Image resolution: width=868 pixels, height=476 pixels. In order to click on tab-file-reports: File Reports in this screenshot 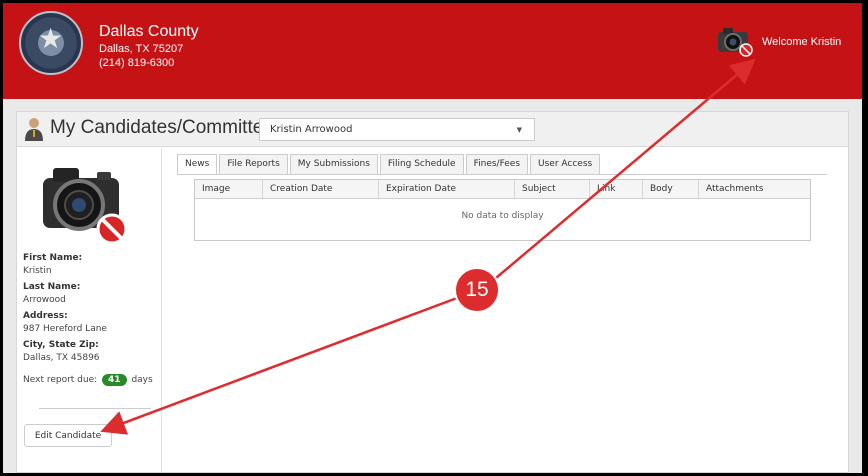, I will do `click(253, 164)`.